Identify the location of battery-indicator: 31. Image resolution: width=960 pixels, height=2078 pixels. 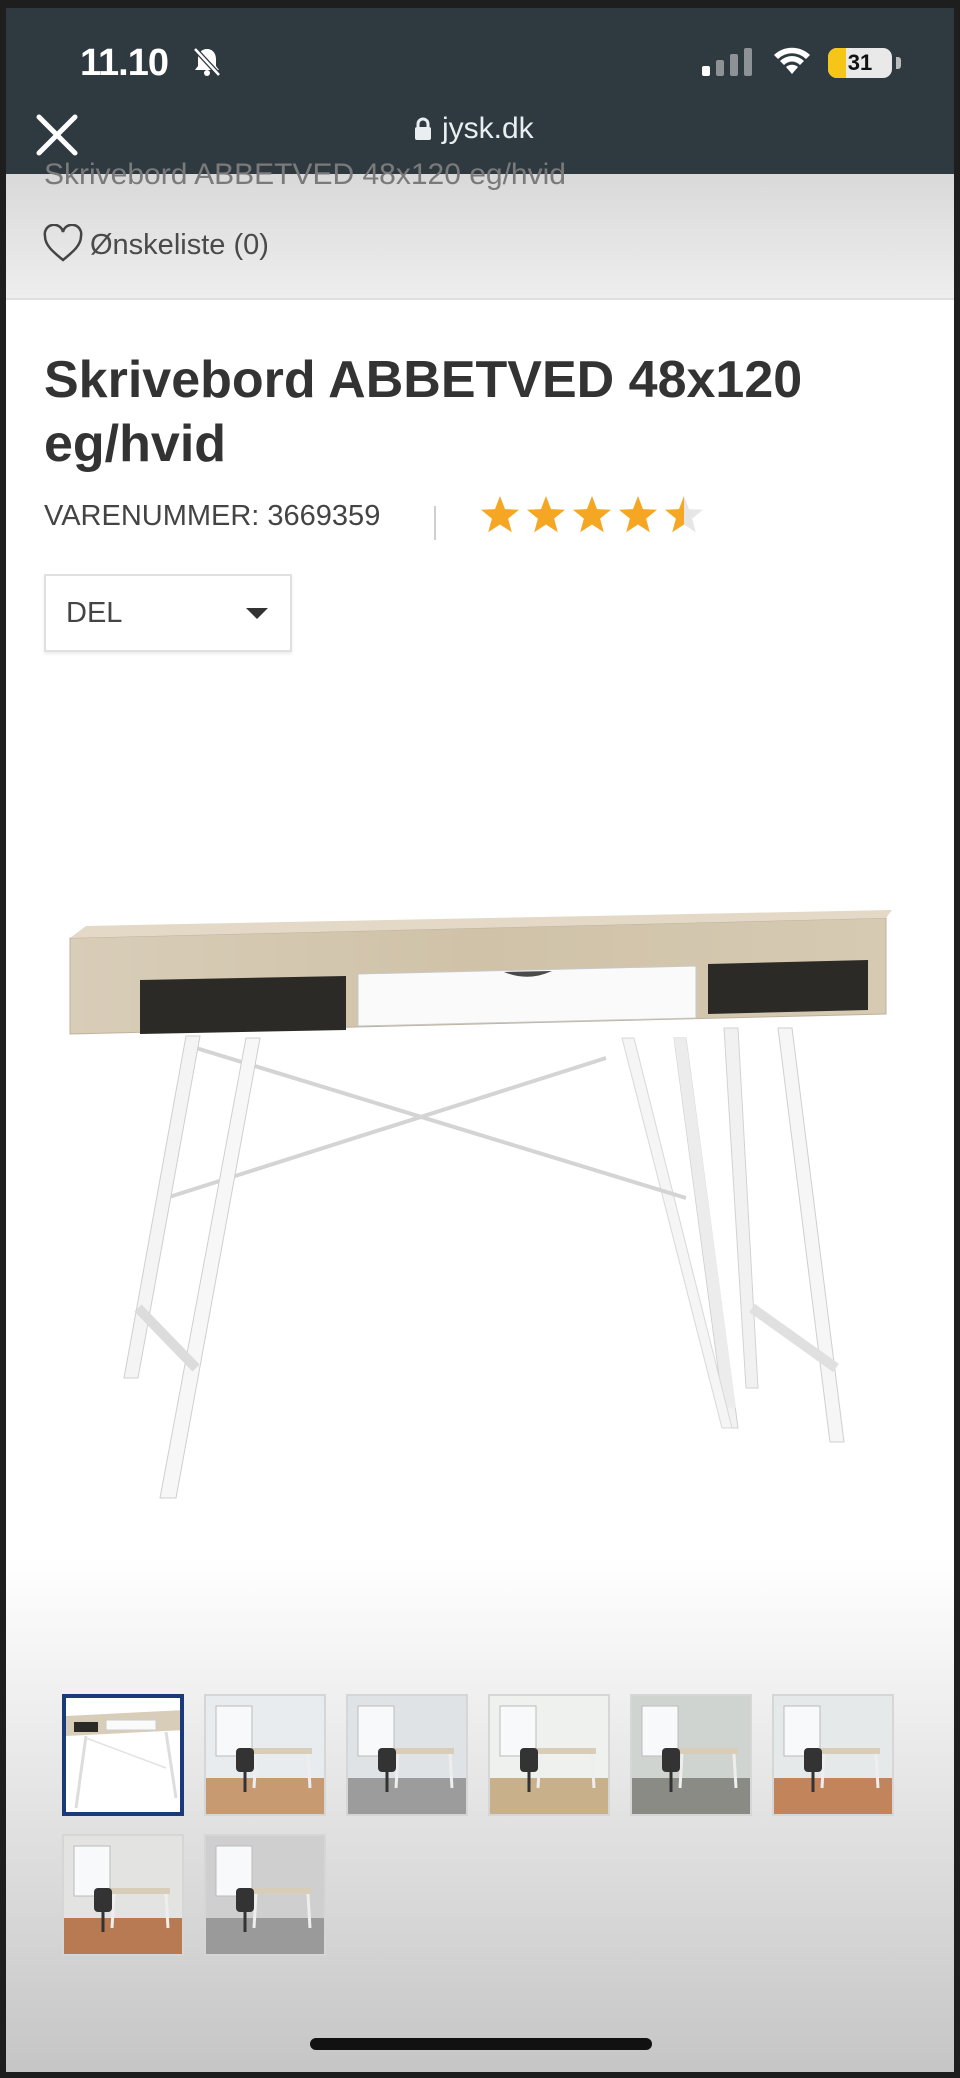
(860, 63).